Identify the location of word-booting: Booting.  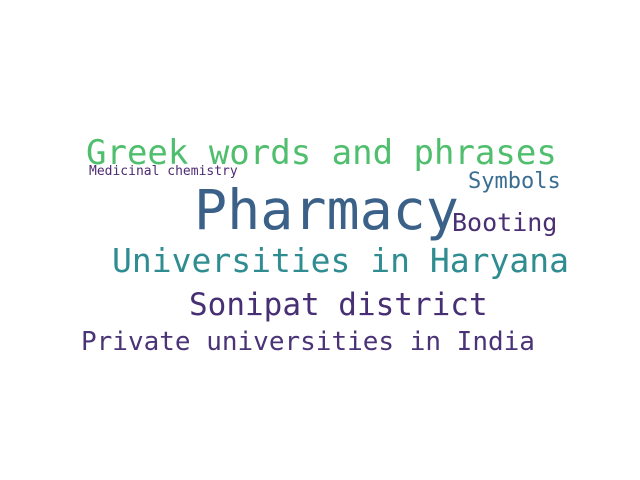
(505, 222).